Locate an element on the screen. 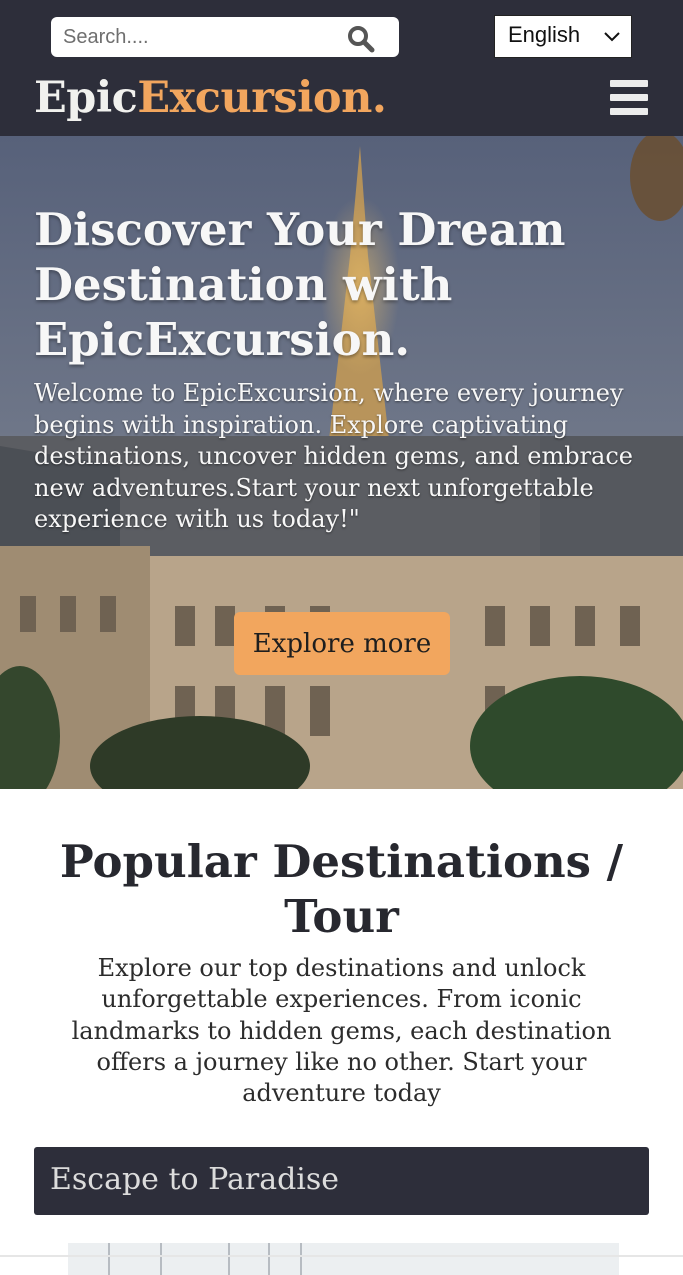  site-logo: EpicExcursion. is located at coordinates (210, 98).